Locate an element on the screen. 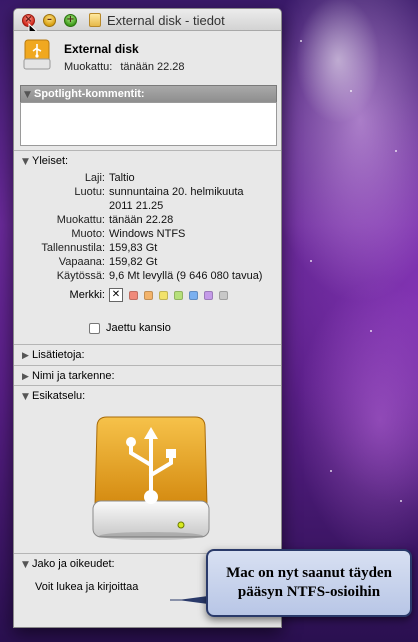 This screenshot has height=642, width=418. label-picker: Merkki: ✕ is located at coordinates (147, 295).